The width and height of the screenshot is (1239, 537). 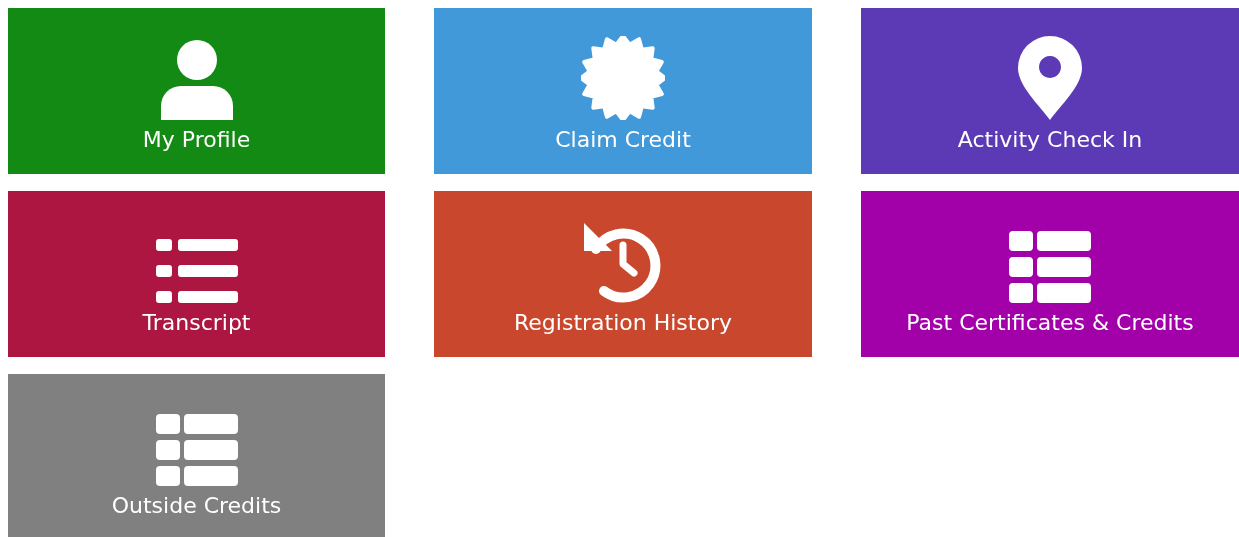 I want to click on menu-tile: My Profile, so click(x=196, y=91).